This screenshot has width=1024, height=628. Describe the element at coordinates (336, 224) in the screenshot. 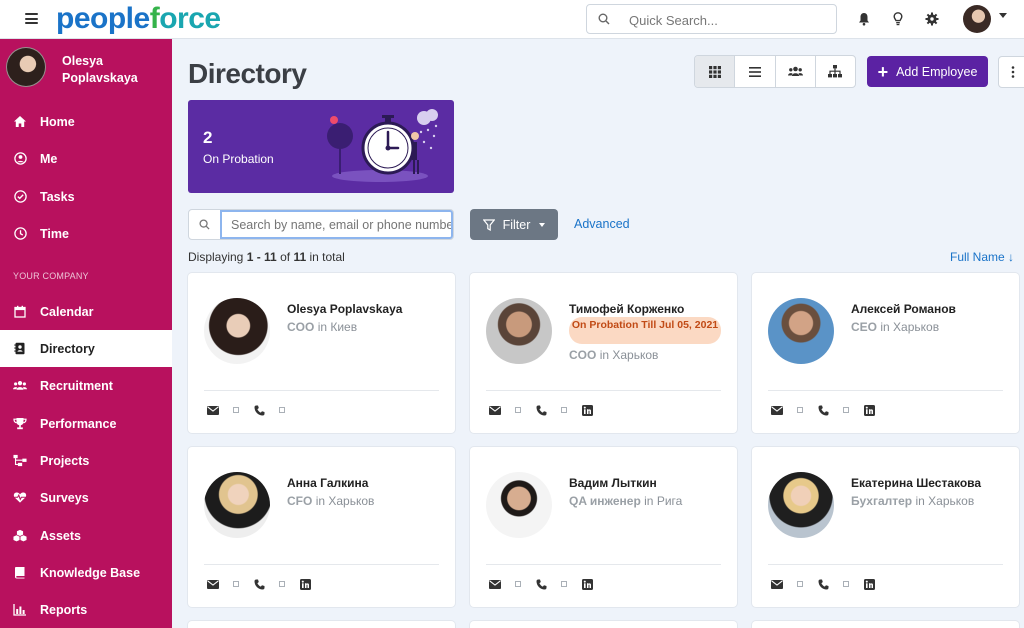

I see `directory-search-input` at that location.